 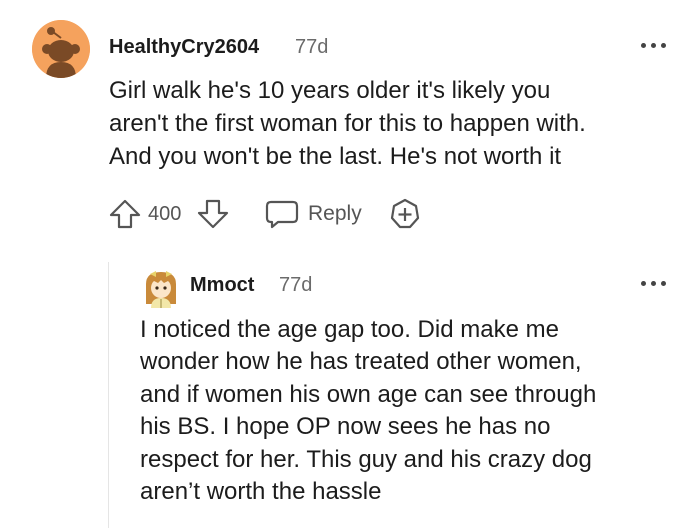 What do you see at coordinates (405, 214) in the screenshot?
I see `award-plus-icon` at bounding box center [405, 214].